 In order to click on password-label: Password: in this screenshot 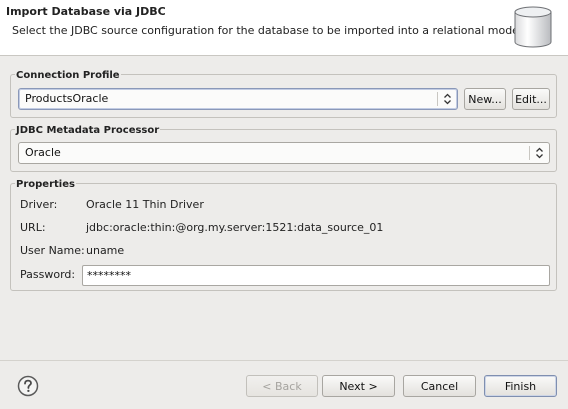, I will do `click(48, 274)`.